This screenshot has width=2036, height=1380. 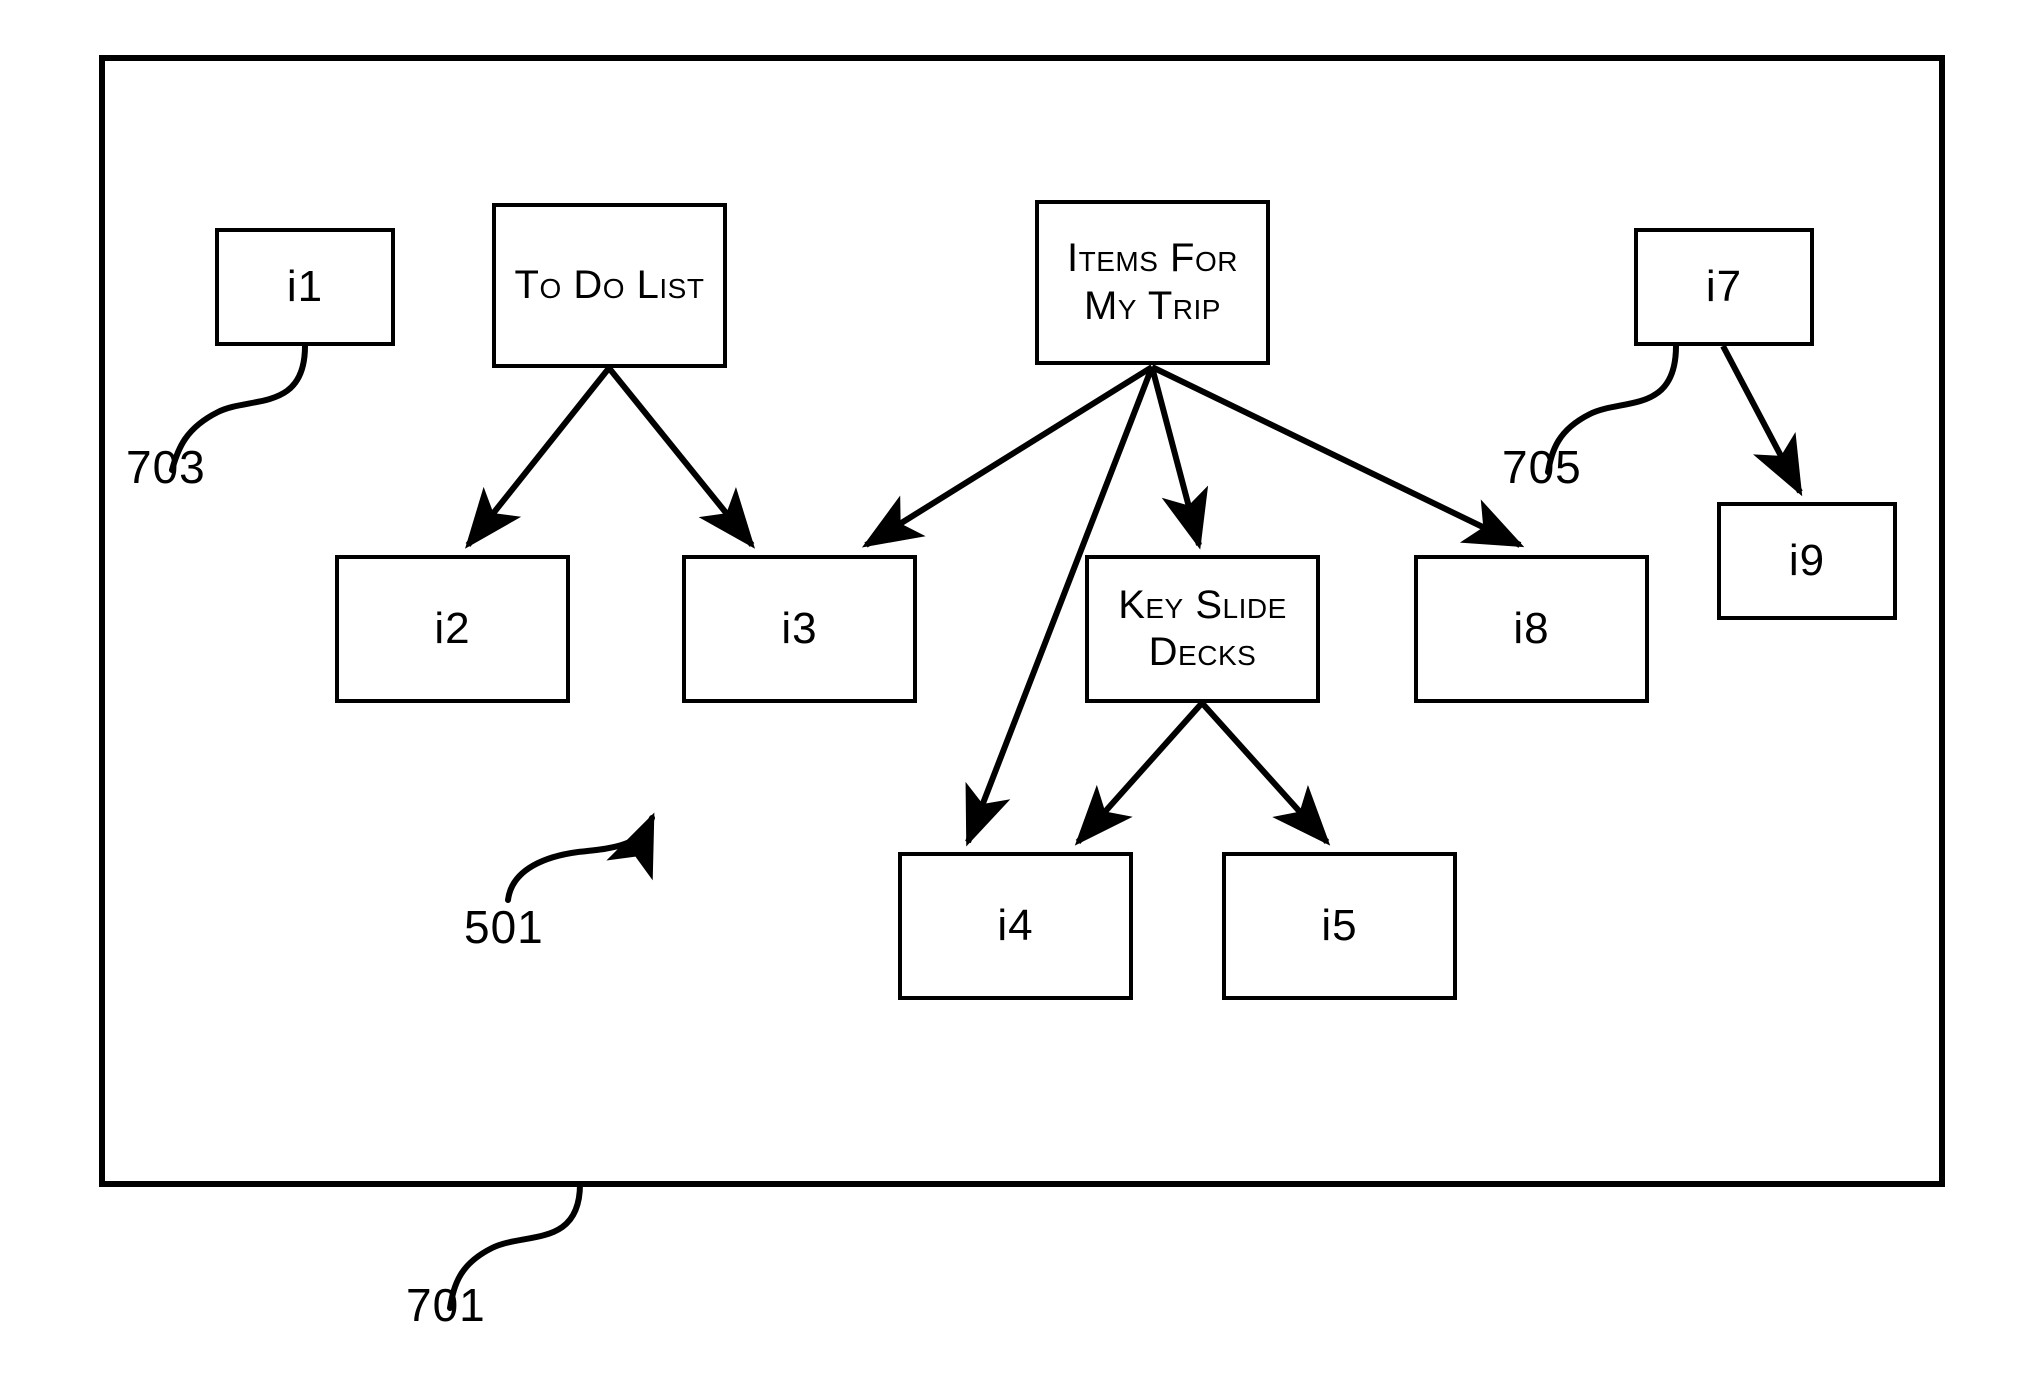 I want to click on node-i2: i2, so click(x=452, y=629).